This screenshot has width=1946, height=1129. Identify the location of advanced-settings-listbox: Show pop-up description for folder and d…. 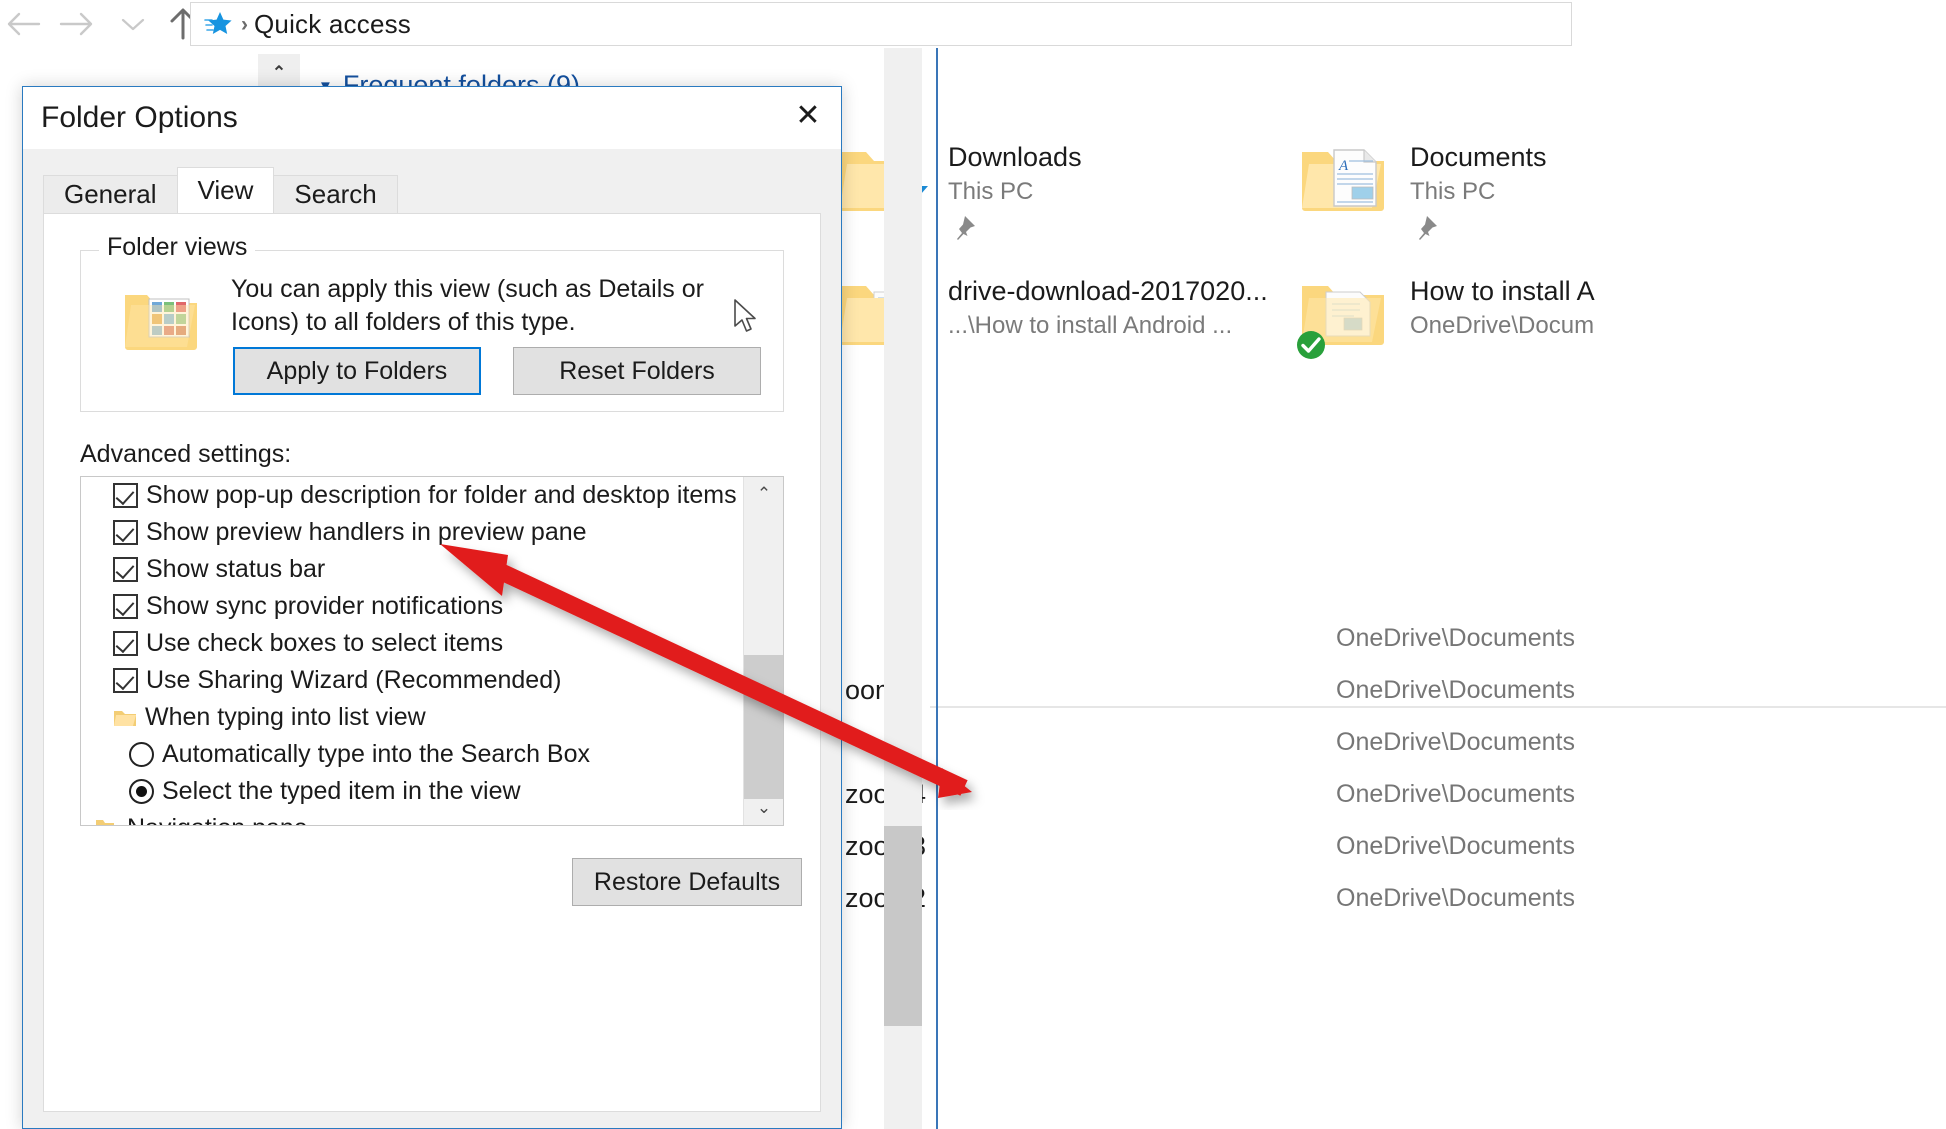
(432, 651).